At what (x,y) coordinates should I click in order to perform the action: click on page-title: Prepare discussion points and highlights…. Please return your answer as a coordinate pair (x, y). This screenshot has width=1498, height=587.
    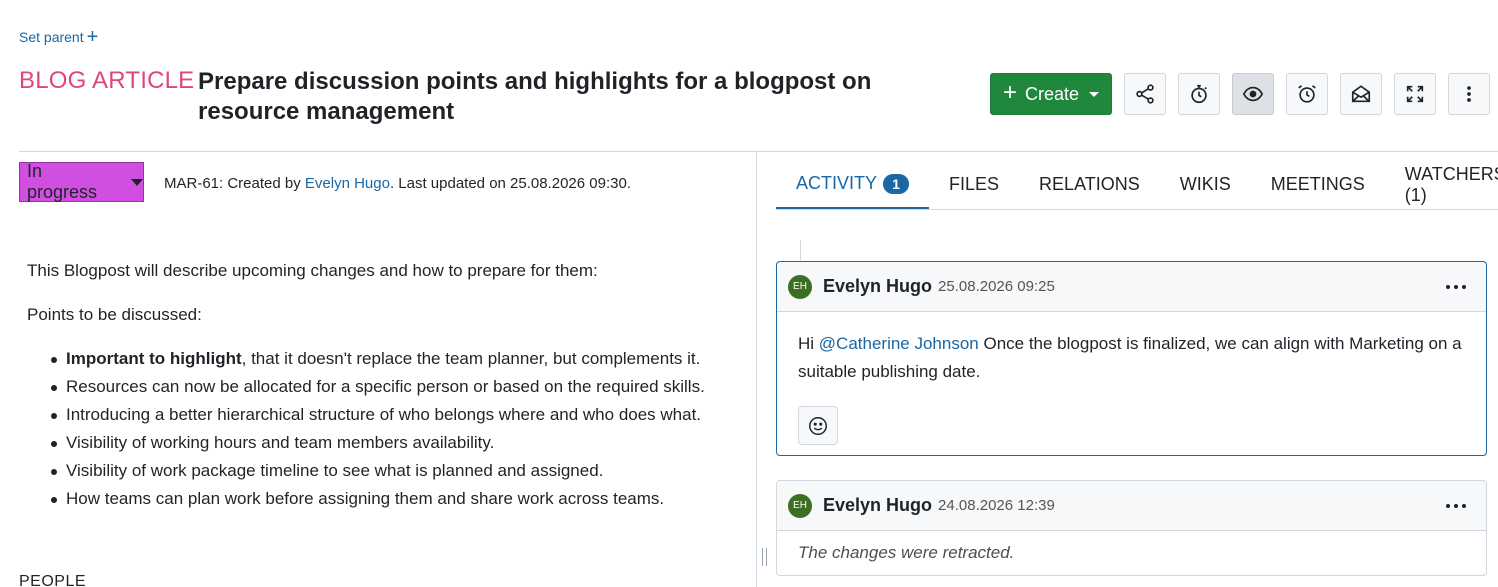
    Looking at the image, I should click on (588, 97).